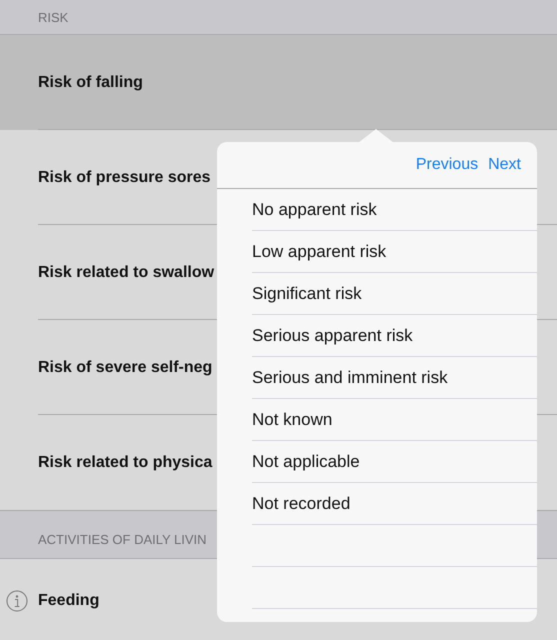 This screenshot has height=640, width=557. I want to click on option-item: Not applicable, so click(394, 462).